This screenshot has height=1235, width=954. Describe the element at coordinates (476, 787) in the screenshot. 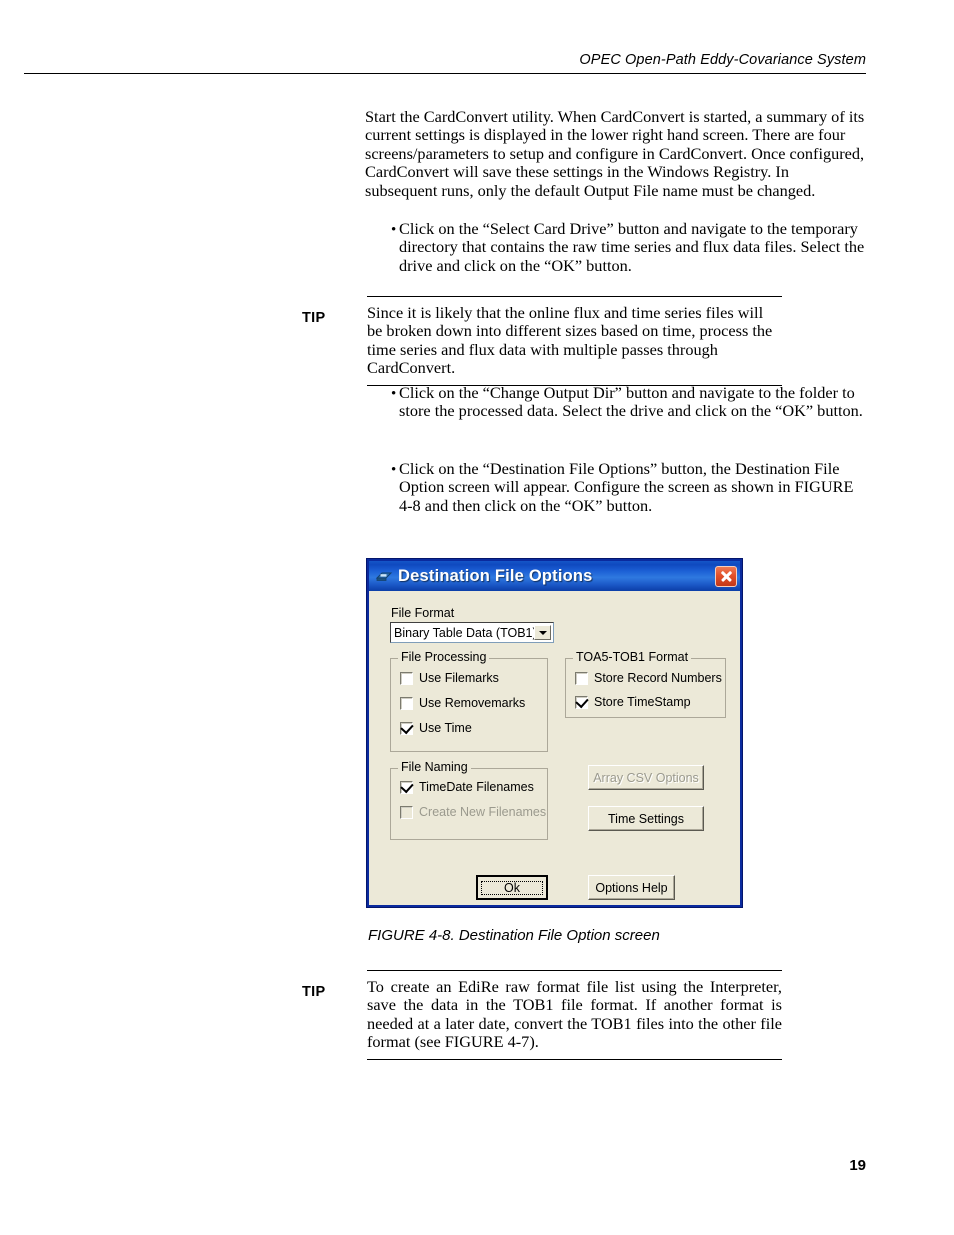

I see `checkbox-label: TimeDate Filenames` at that location.